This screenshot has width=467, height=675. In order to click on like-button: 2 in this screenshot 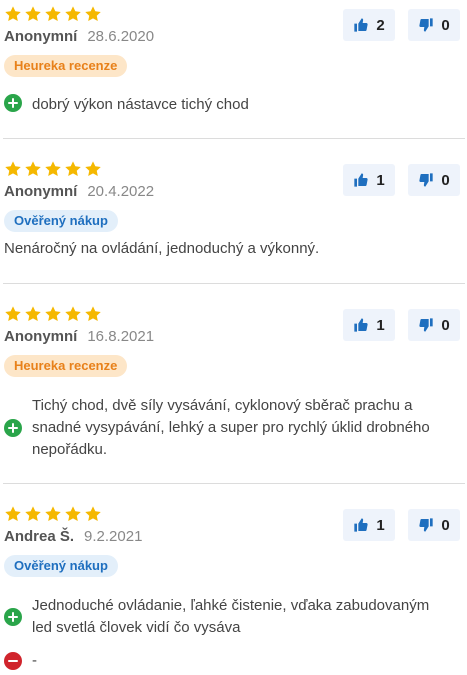, I will do `click(369, 25)`.